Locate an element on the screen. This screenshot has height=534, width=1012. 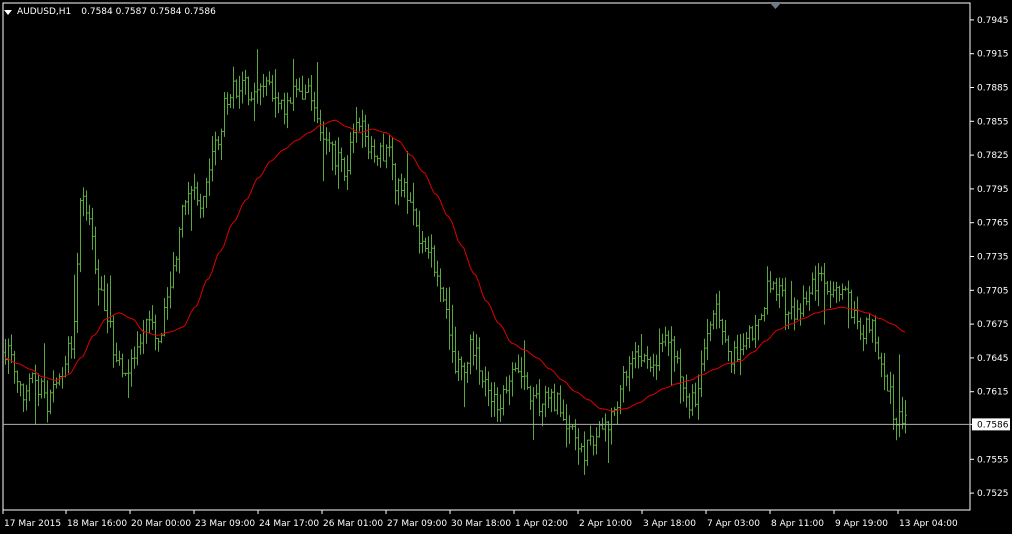
x-tick-label: 1 Apr 02:00 is located at coordinates (541, 524).